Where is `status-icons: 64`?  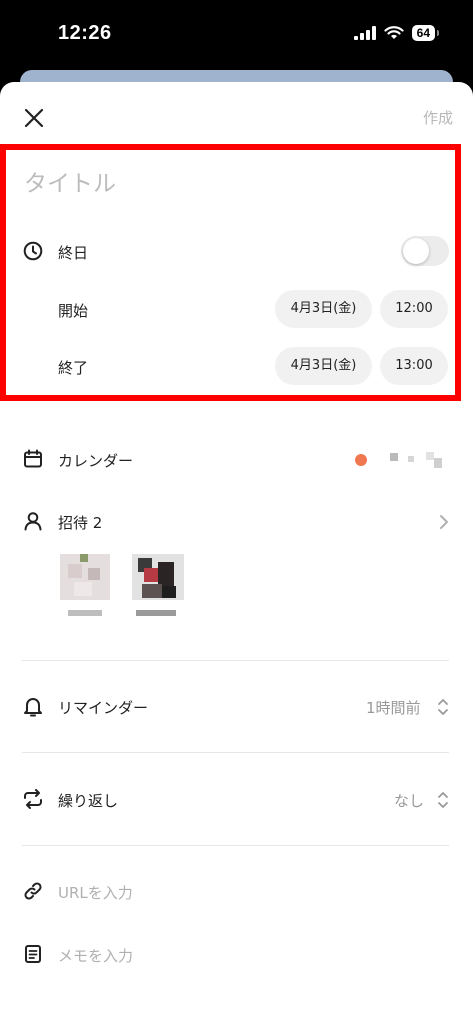 status-icons: 64 is located at coordinates (396, 33).